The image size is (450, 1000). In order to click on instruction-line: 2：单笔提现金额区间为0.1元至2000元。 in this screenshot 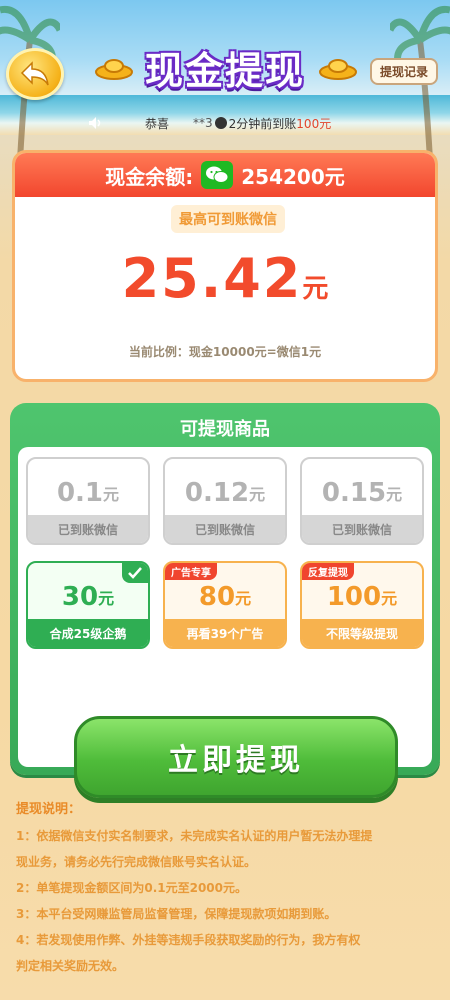, I will do `click(132, 888)`.